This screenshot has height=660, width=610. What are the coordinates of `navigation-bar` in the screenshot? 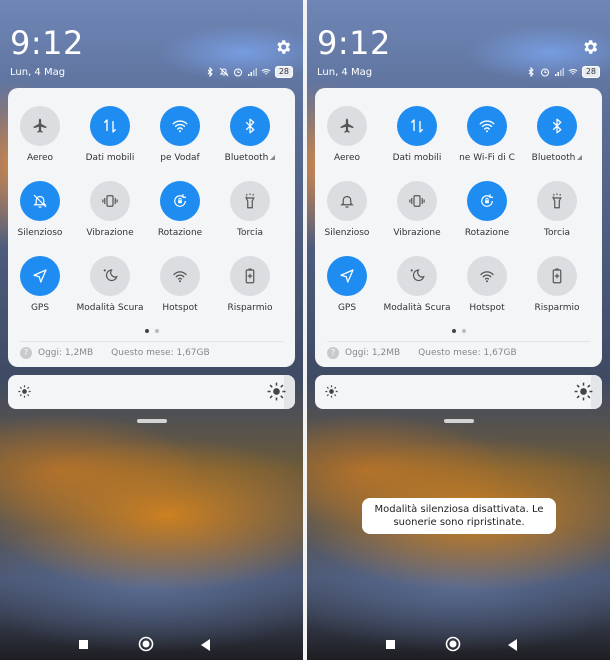 It's located at (151, 645).